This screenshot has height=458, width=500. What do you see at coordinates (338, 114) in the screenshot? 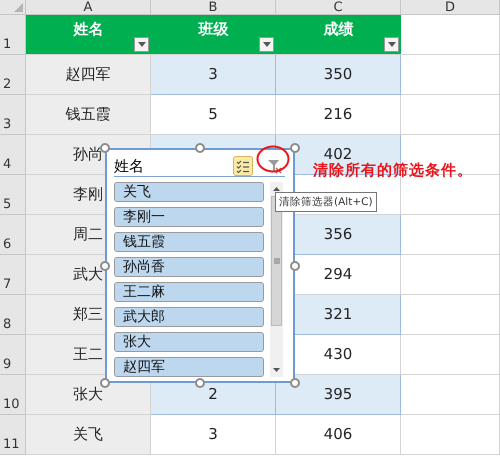
I see `cell-text: 216` at bounding box center [338, 114].